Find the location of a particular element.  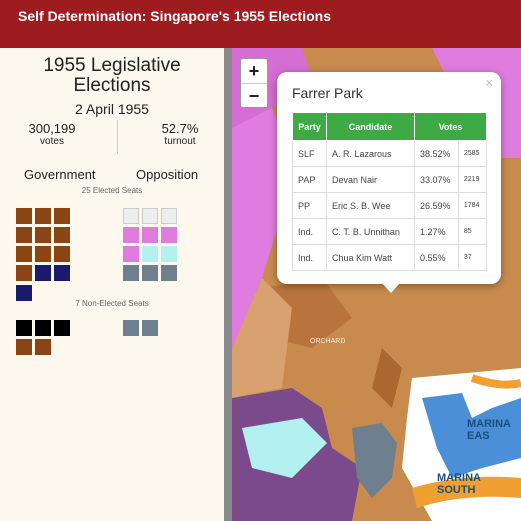

popup-title: Farrer Park is located at coordinates (327, 93).